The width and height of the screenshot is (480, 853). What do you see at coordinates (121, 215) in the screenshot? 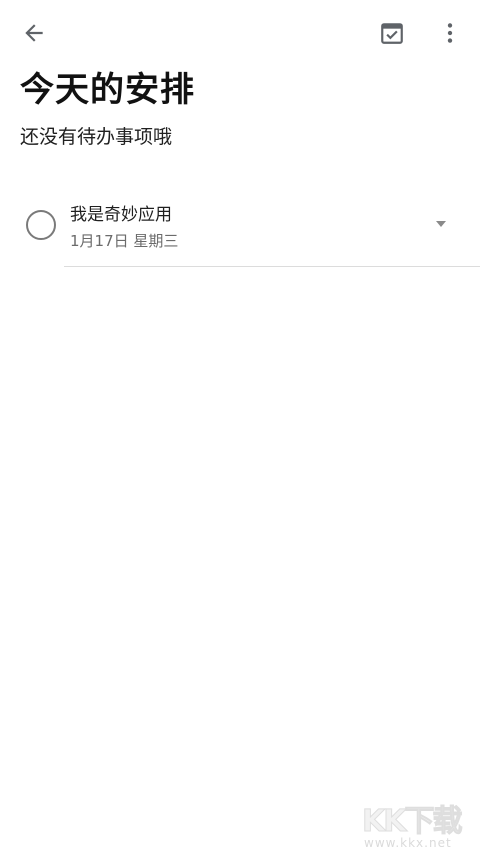
I see `task-title: 我是奇妙应用` at bounding box center [121, 215].